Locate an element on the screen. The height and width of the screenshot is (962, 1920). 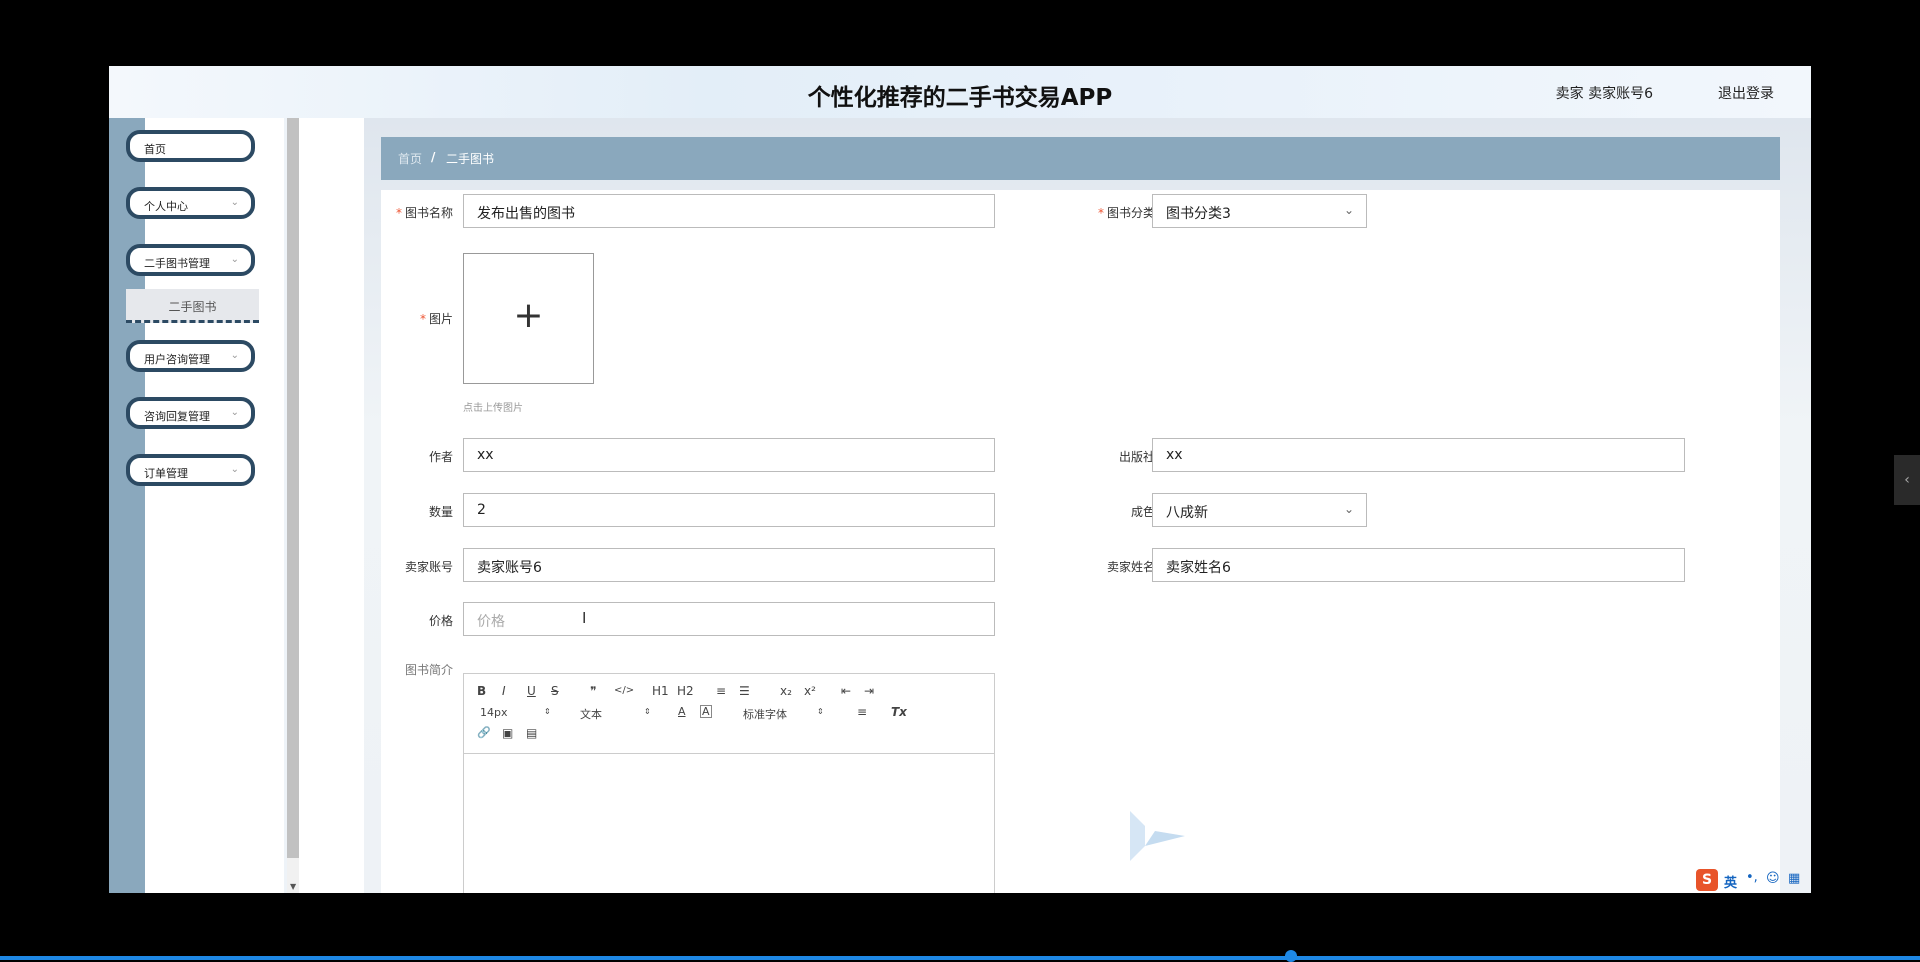
scroll-down-arrow-icon: ▼ is located at coordinates (293, 886).